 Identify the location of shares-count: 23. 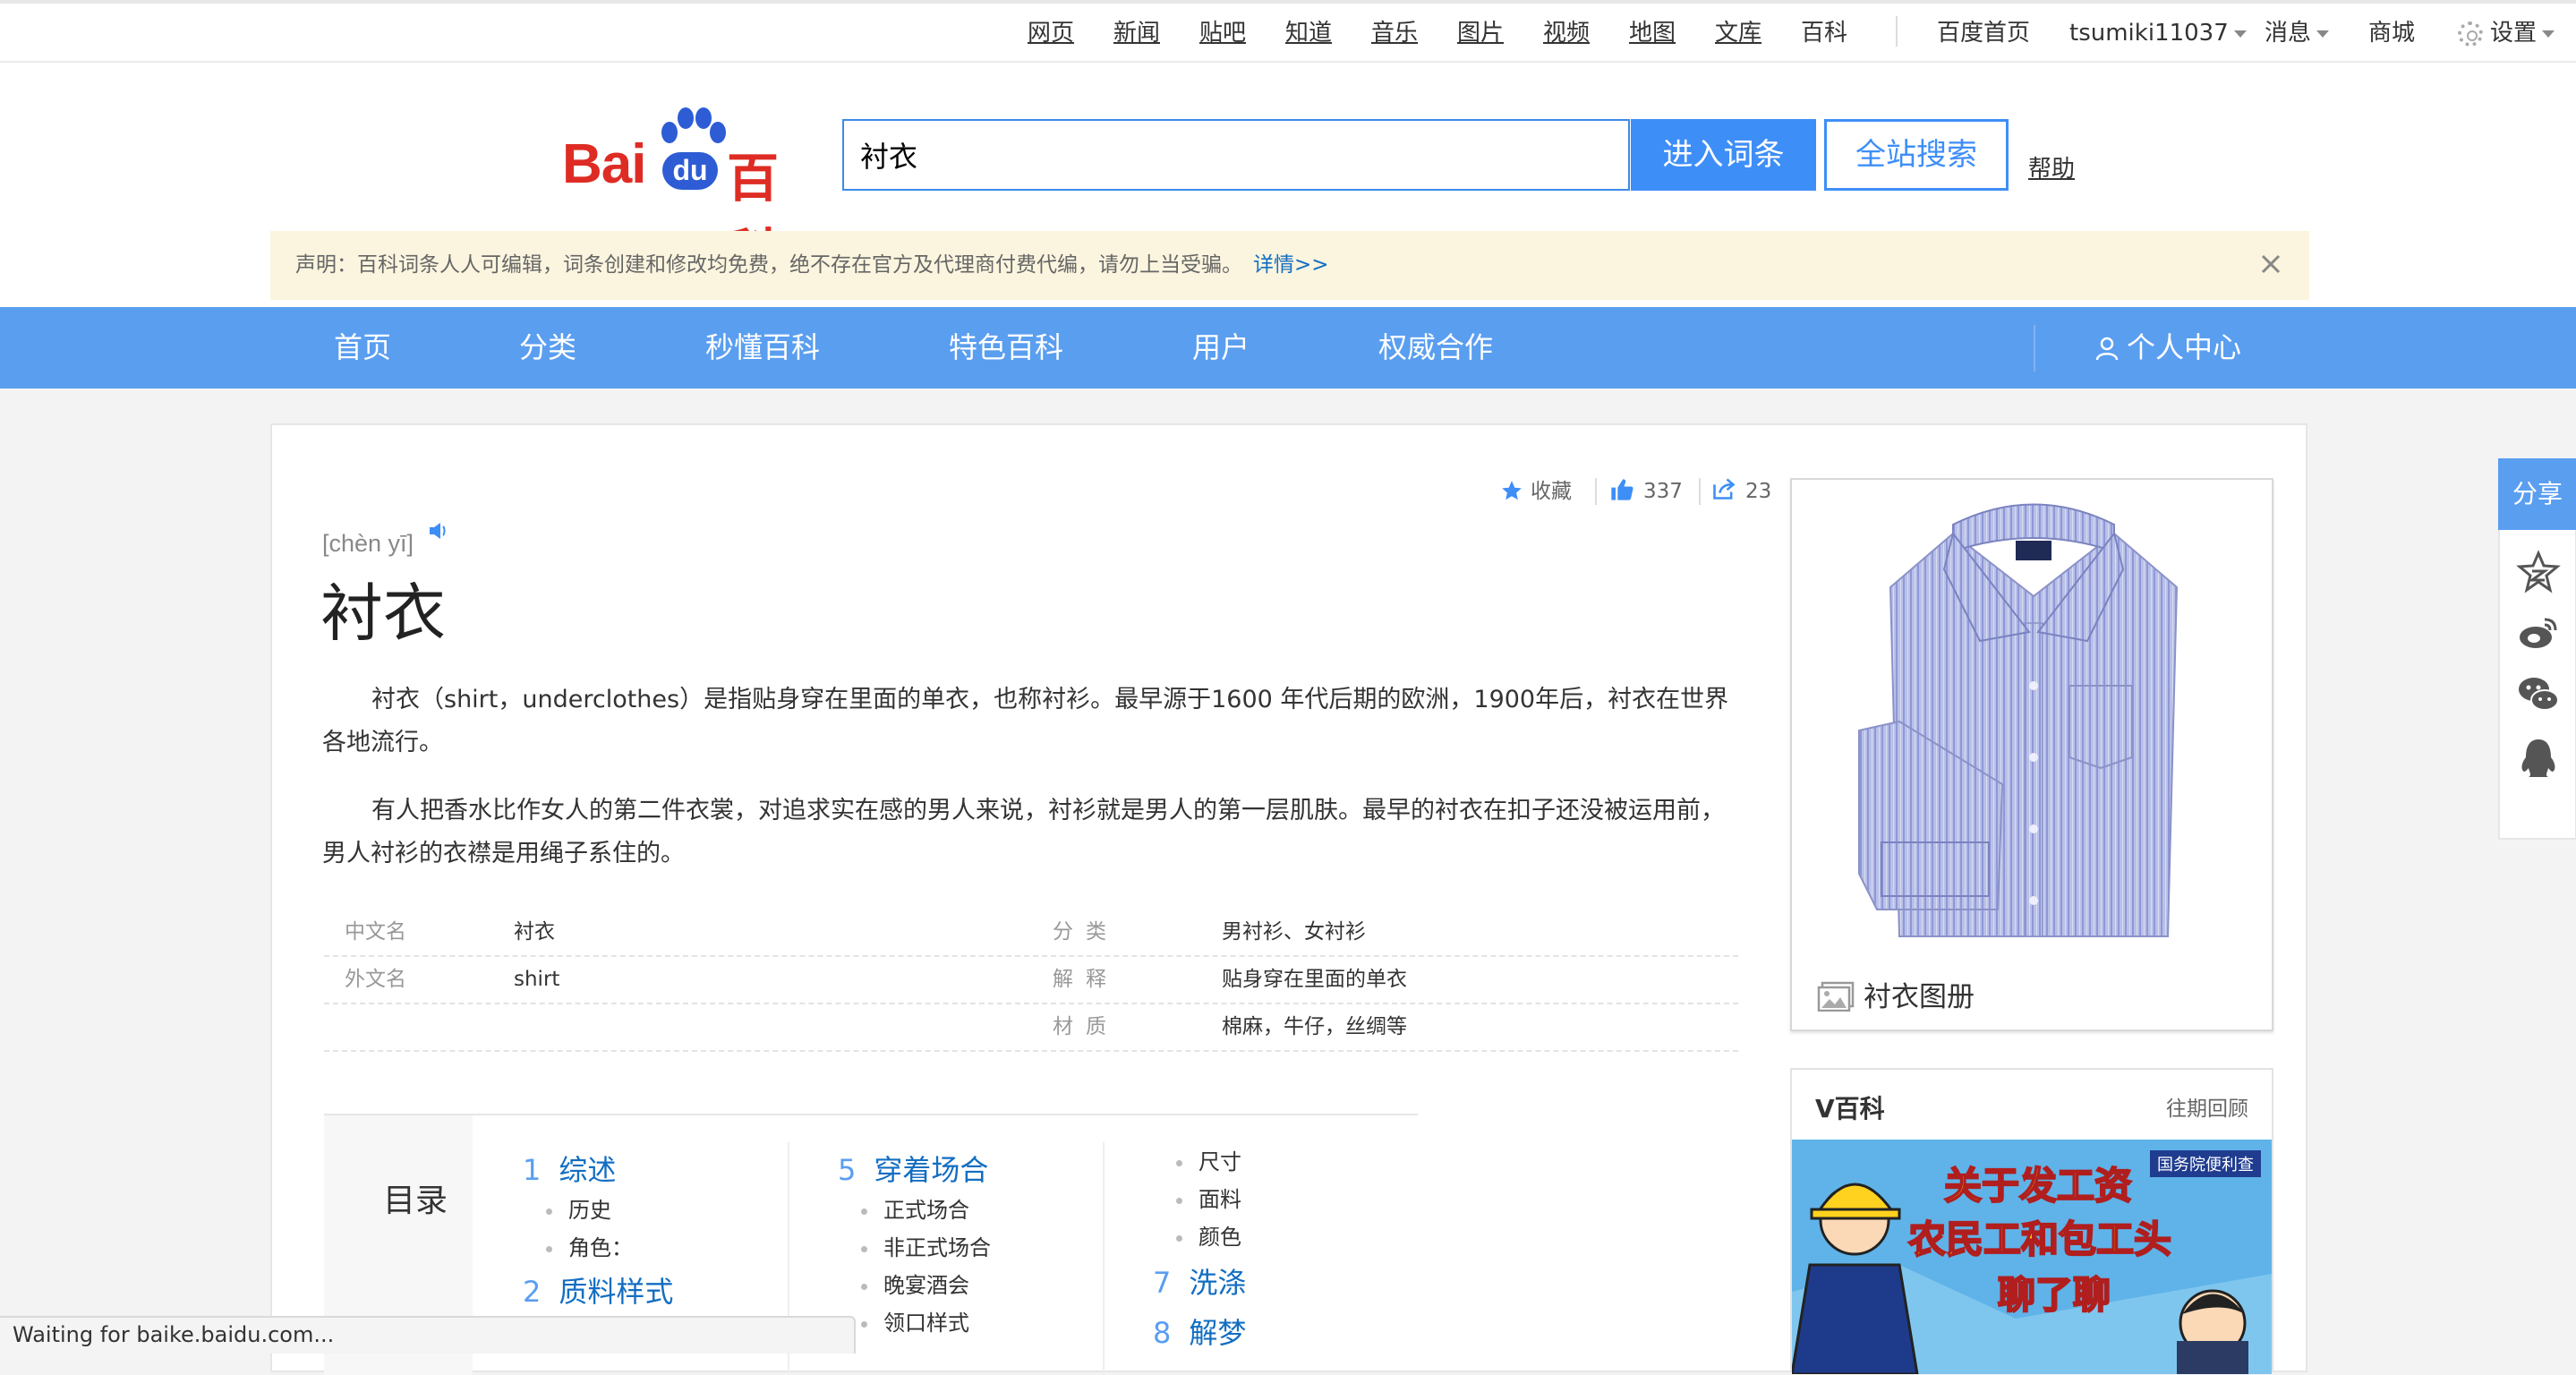
(1758, 491).